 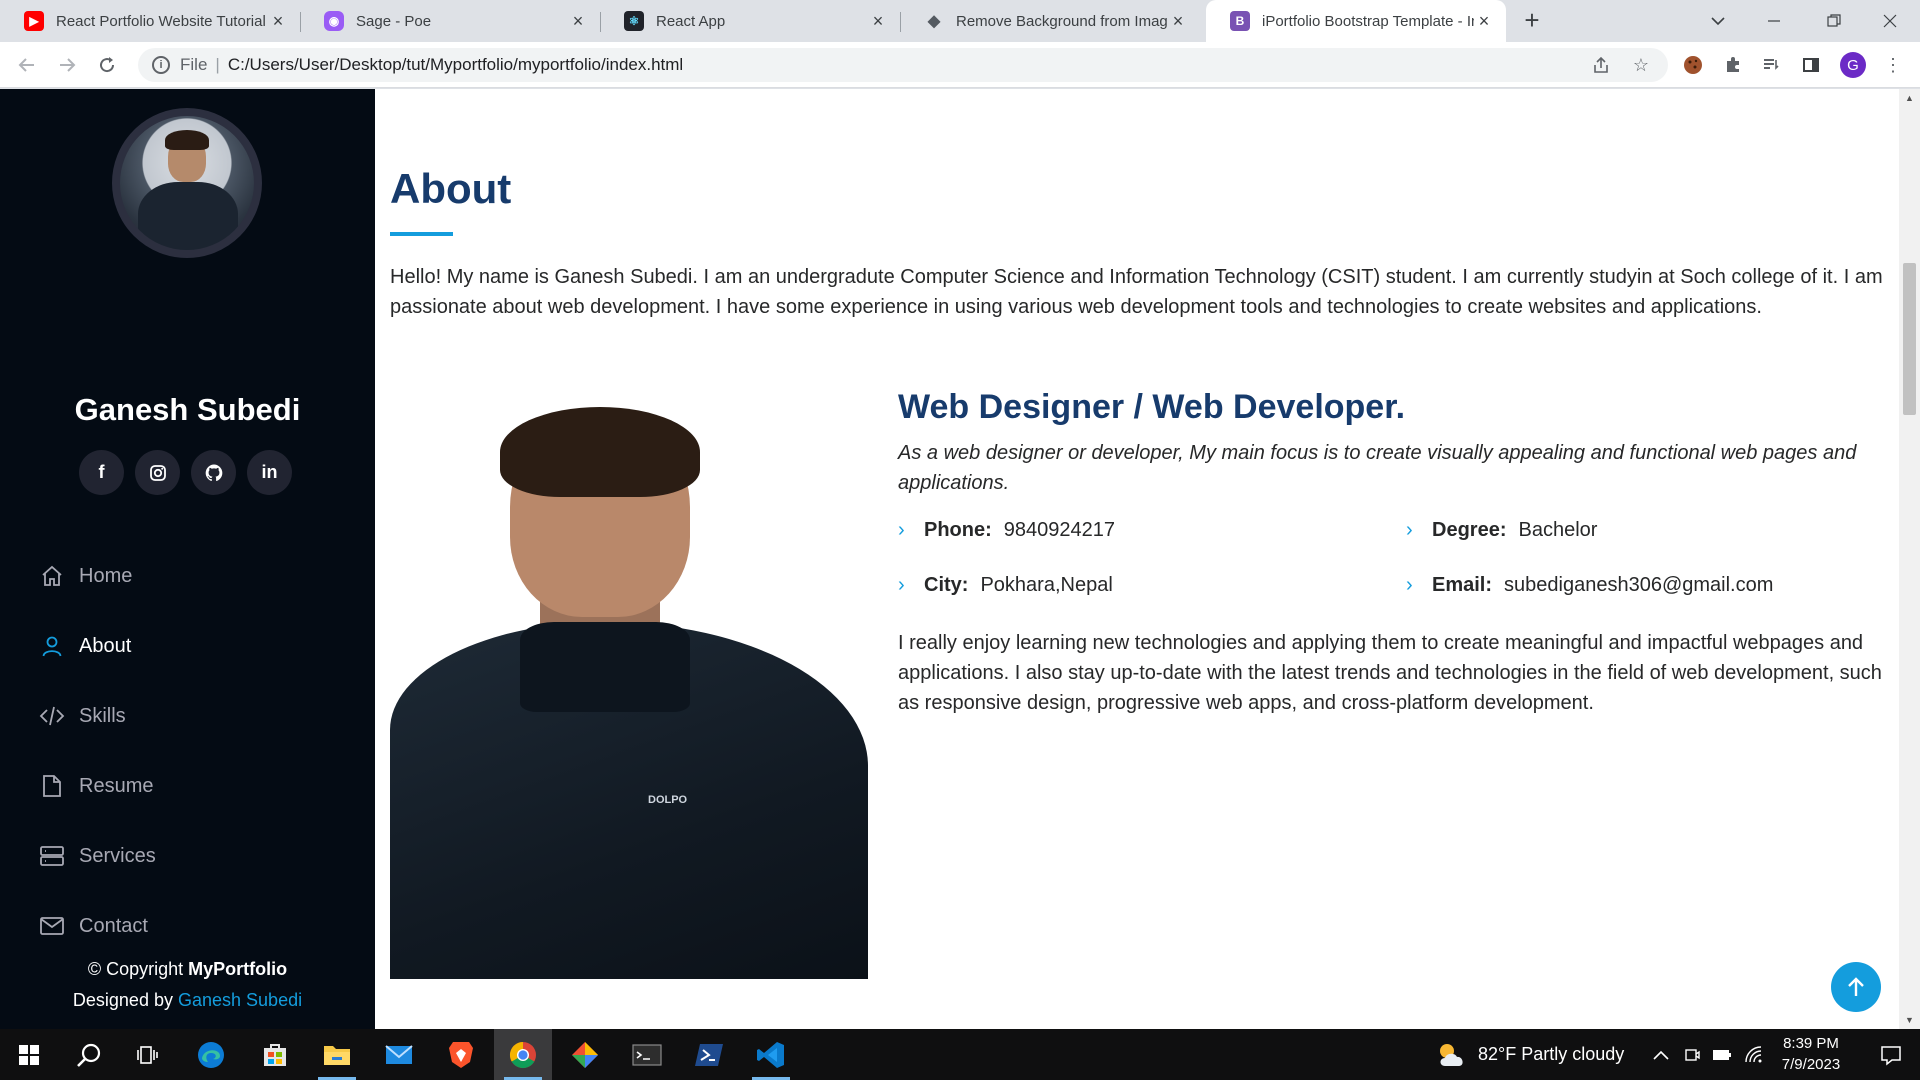 I want to click on terminal-icon, so click(x=647, y=1054).